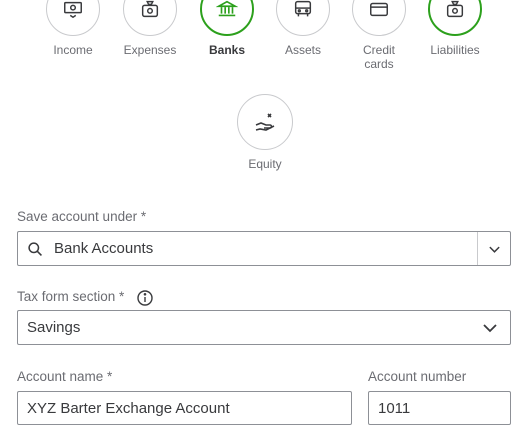 The image size is (530, 442). I want to click on tax-form-section-value: Savings, so click(54, 327).